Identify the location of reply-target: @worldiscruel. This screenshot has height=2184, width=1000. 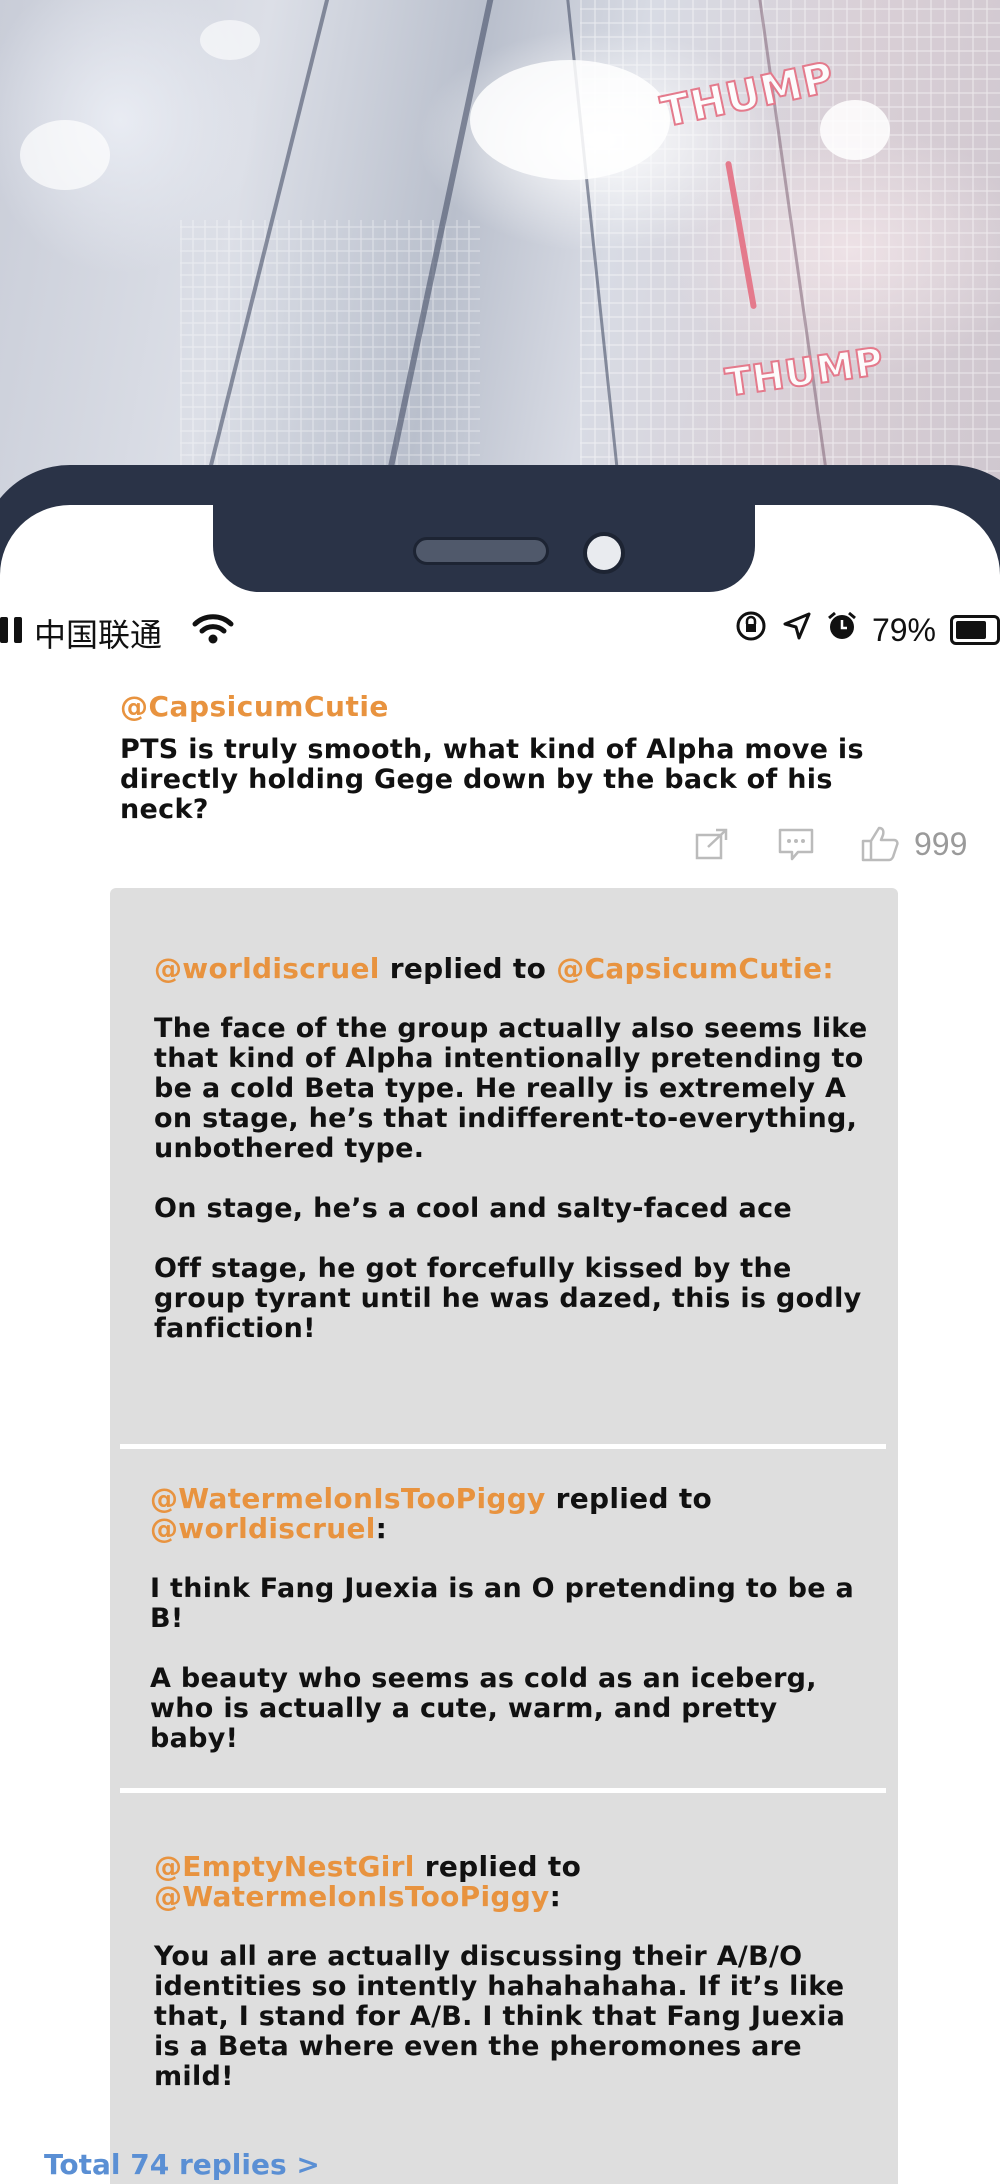
(263, 1528).